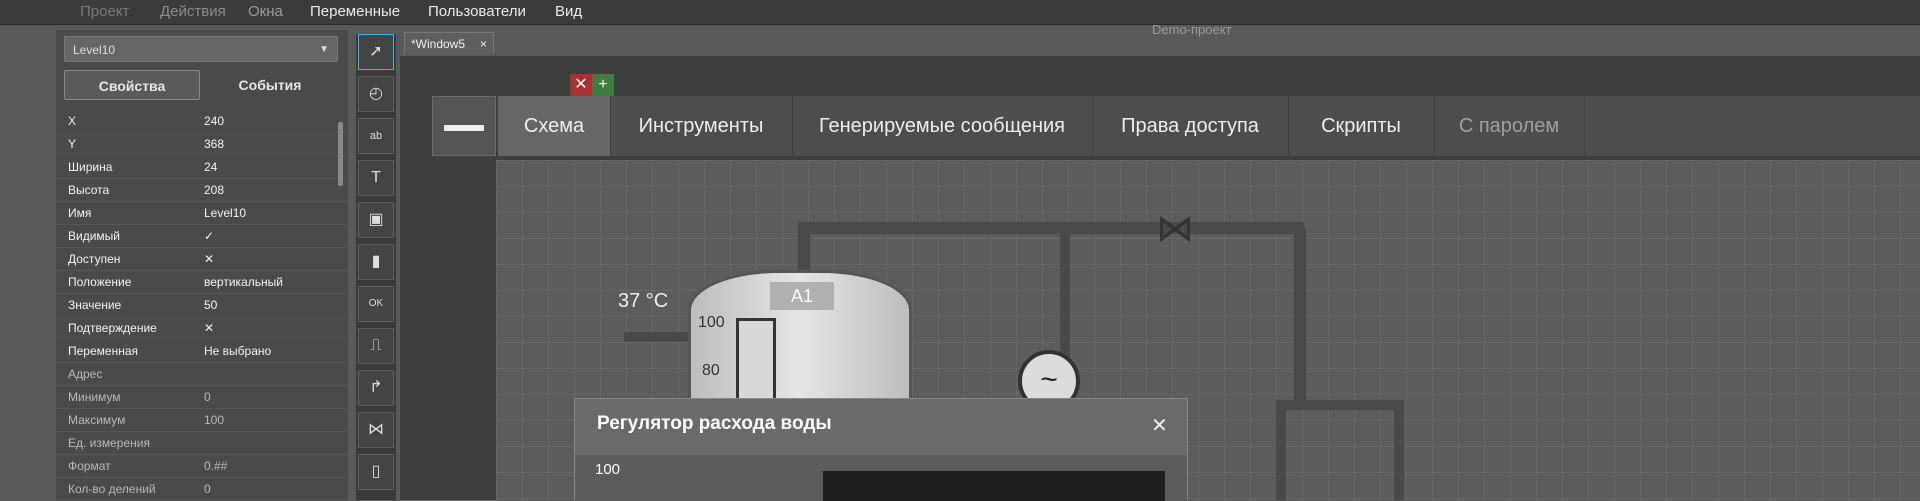 Image resolution: width=1920 pixels, height=501 pixels. Describe the element at coordinates (1361, 126) in the screenshot. I see `tab-scripts: Скрипты` at that location.